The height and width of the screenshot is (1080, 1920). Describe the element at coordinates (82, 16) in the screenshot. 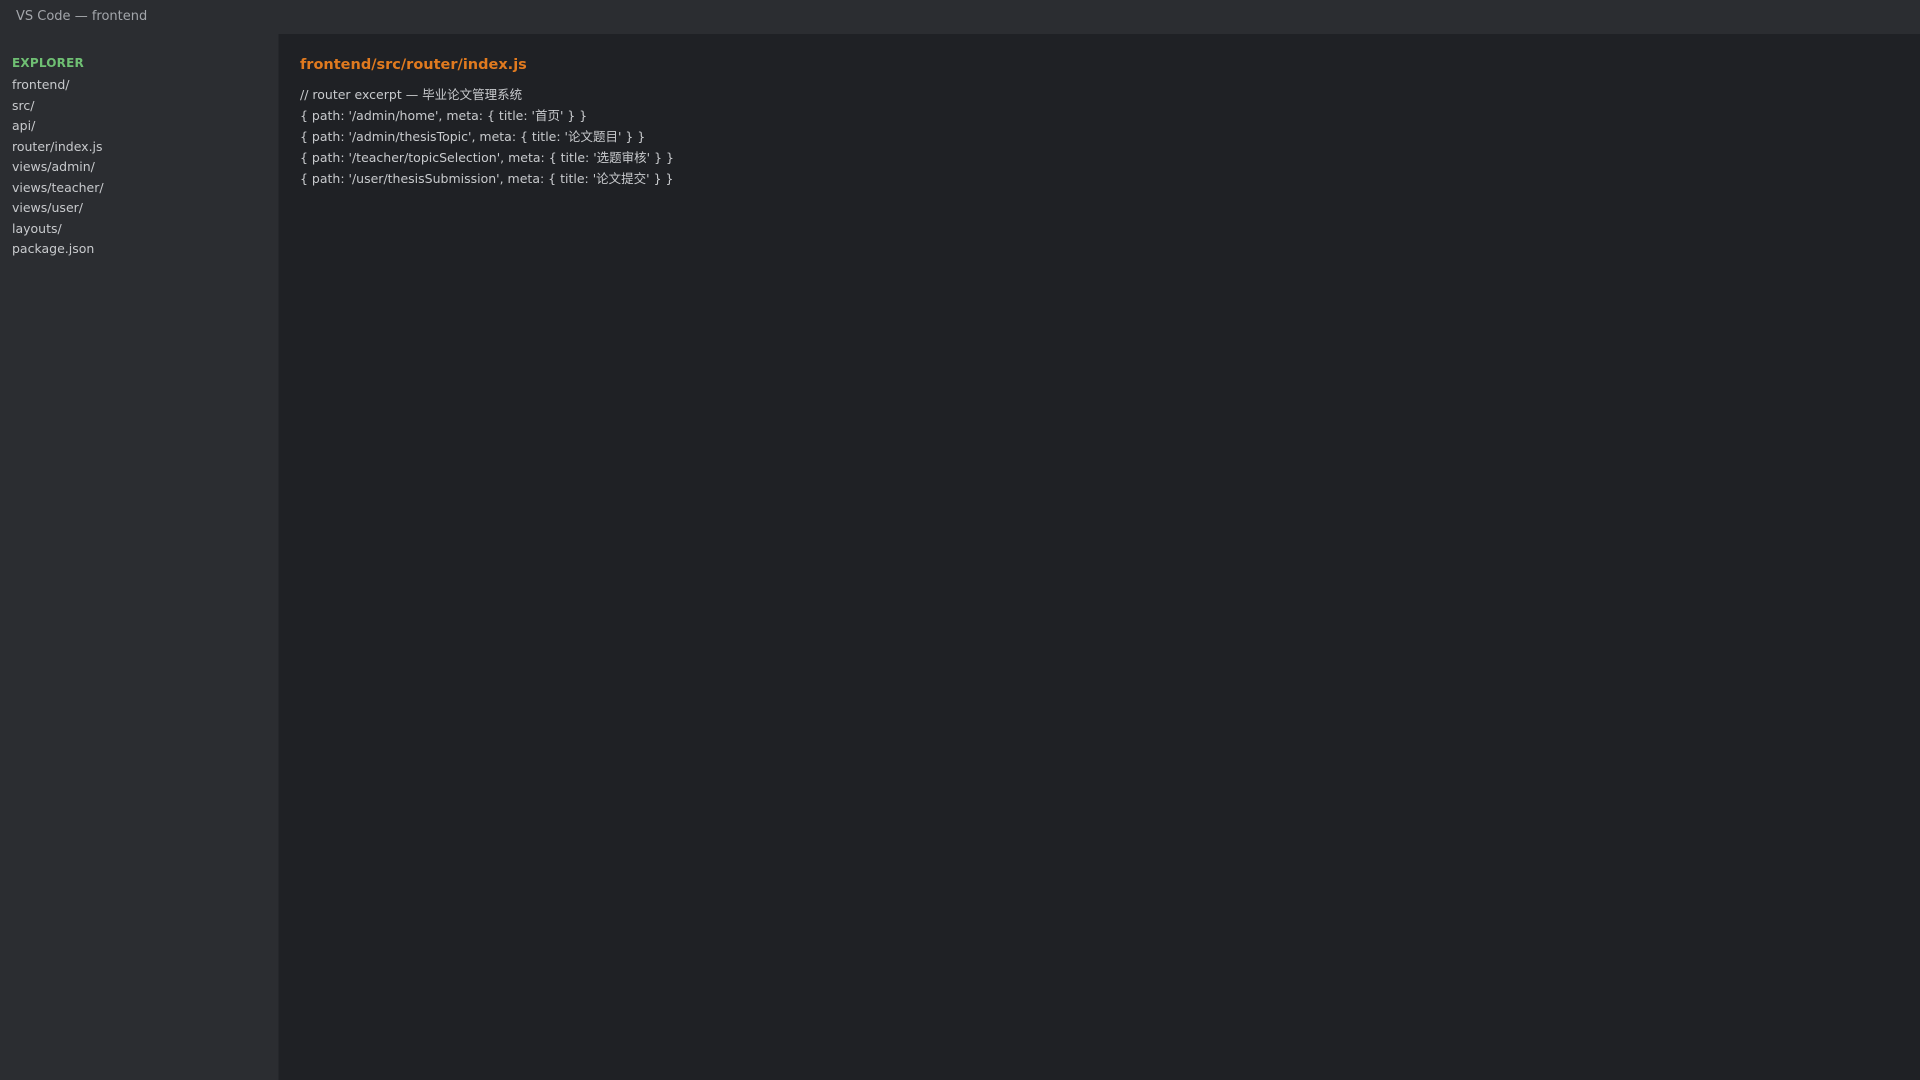

I see `window-title: VS Code — frontend` at that location.